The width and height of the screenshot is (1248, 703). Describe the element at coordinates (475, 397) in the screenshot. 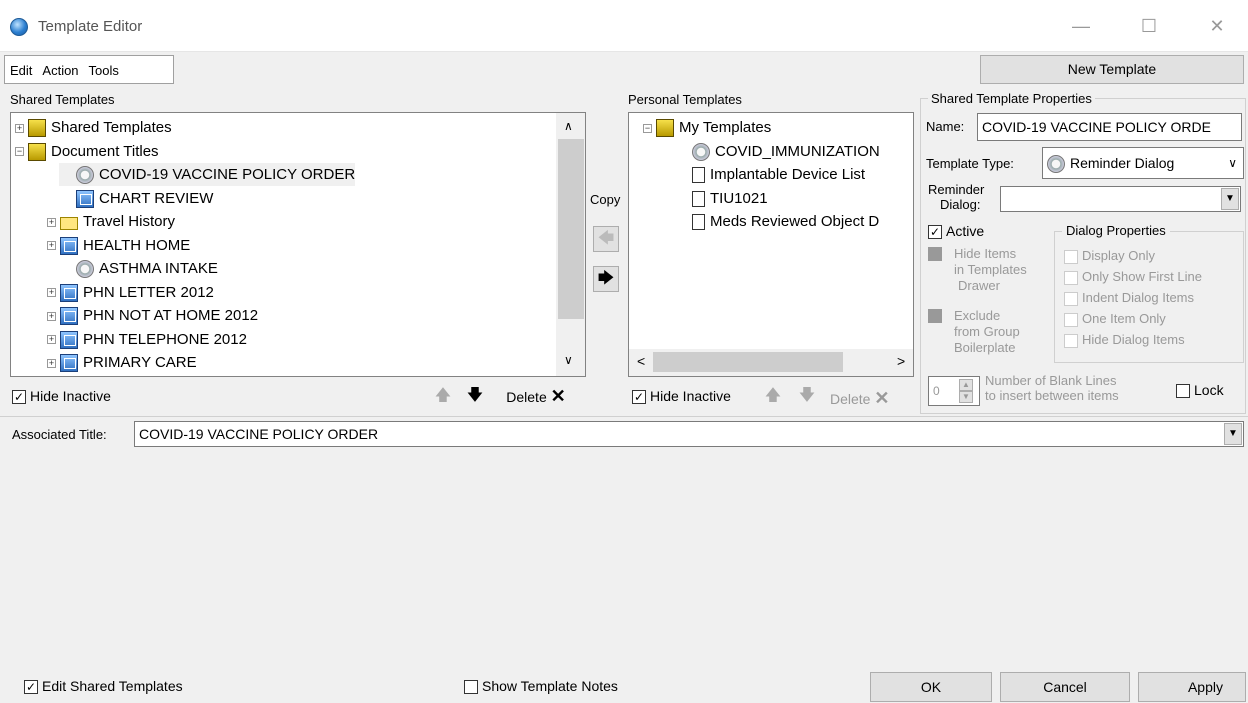

I see `move-down-button: 🡇` at that location.